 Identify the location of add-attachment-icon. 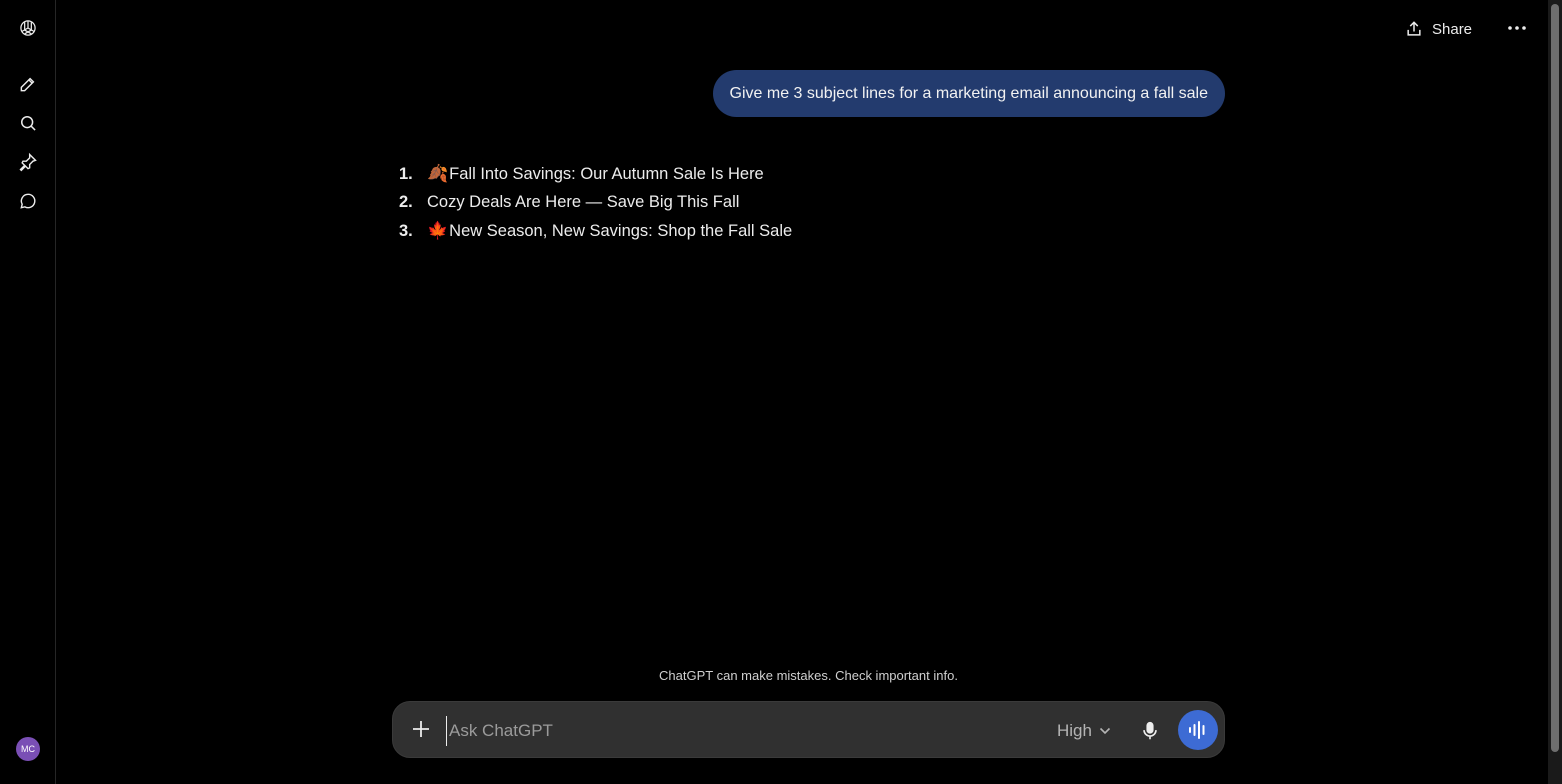
(421, 729).